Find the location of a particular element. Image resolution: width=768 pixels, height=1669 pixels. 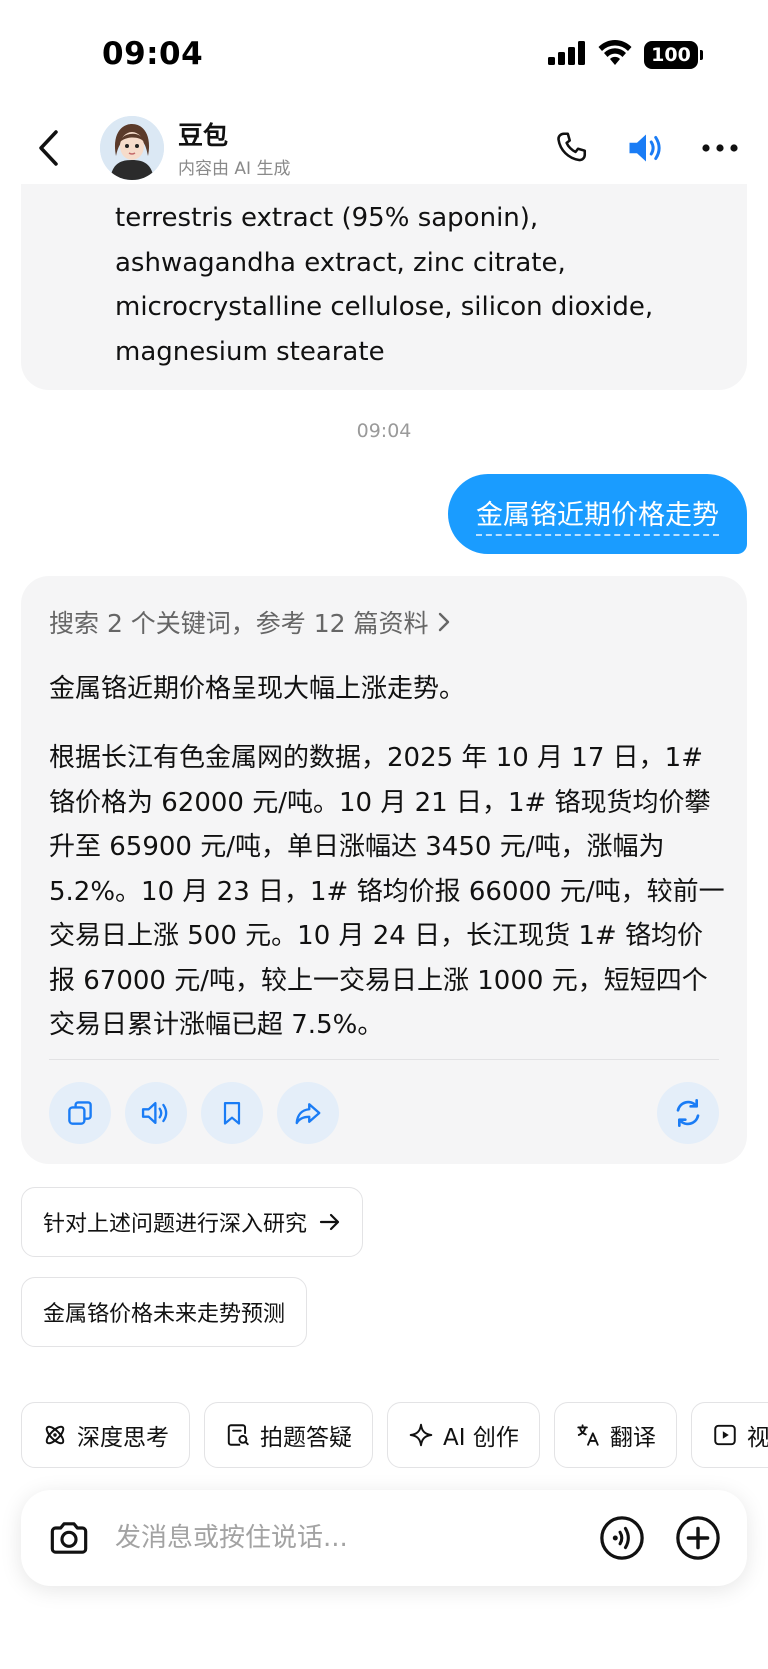

search-reference-text: 搜索 2 个关键词，参考 12 篇资料 is located at coordinates (239, 623).